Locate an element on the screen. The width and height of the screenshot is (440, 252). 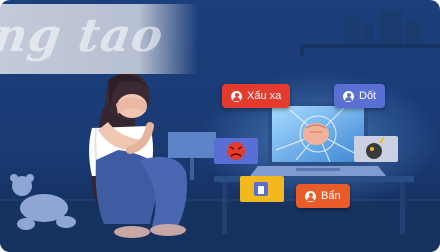
insult-label: Xấu xa is located at coordinates (264, 96).